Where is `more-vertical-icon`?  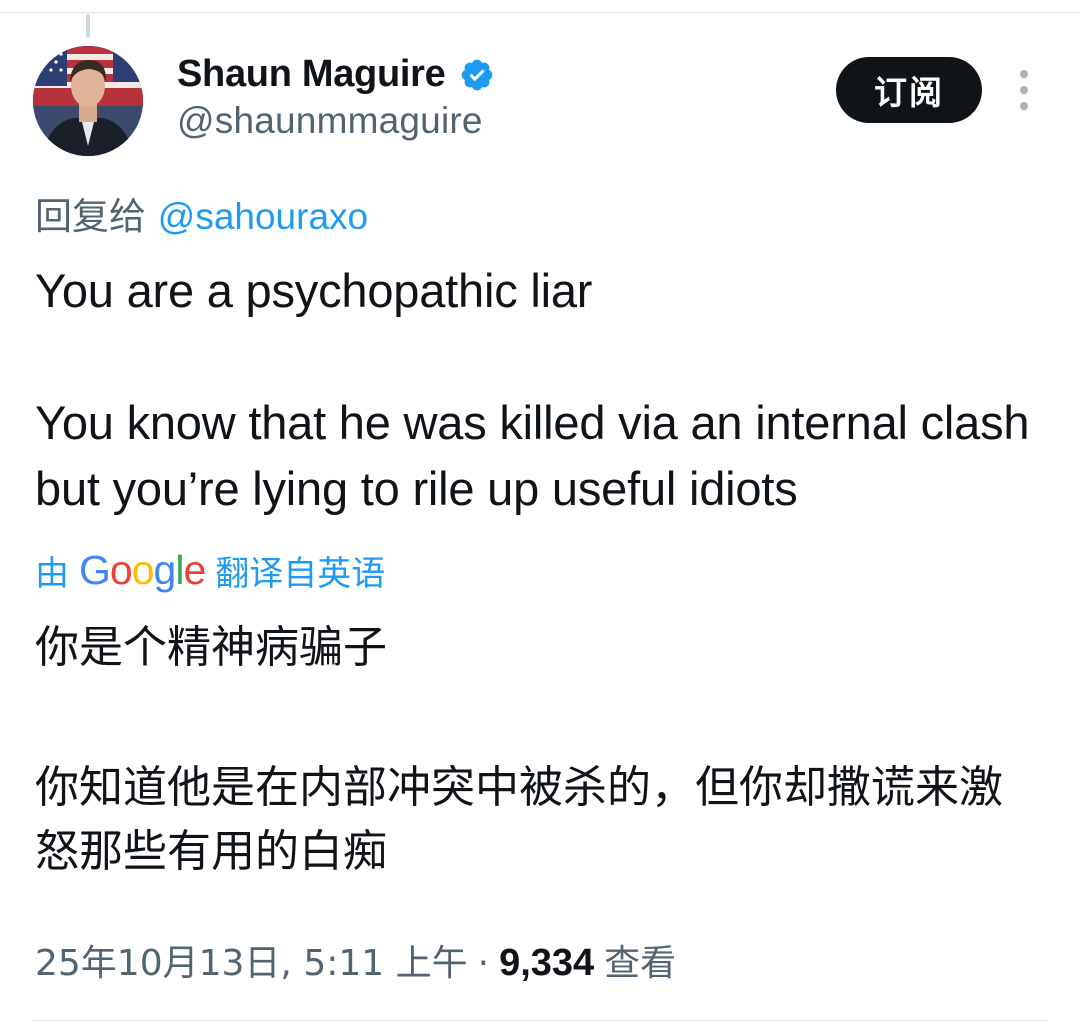
more-vertical-icon is located at coordinates (1024, 90).